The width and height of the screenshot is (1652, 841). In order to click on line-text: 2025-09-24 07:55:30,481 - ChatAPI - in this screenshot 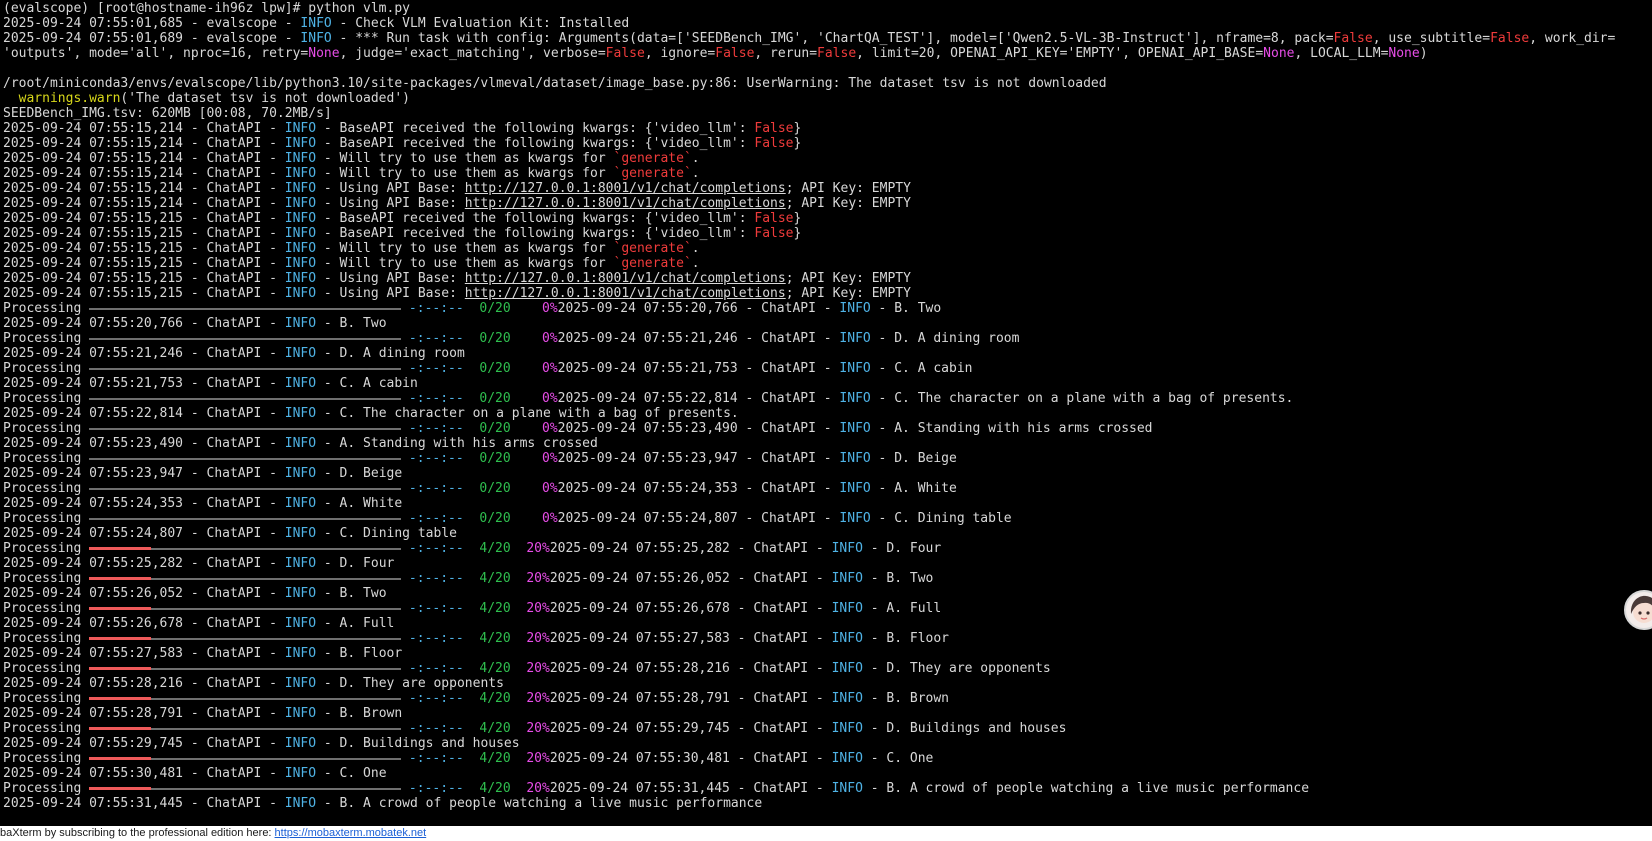, I will do `click(690, 758)`.